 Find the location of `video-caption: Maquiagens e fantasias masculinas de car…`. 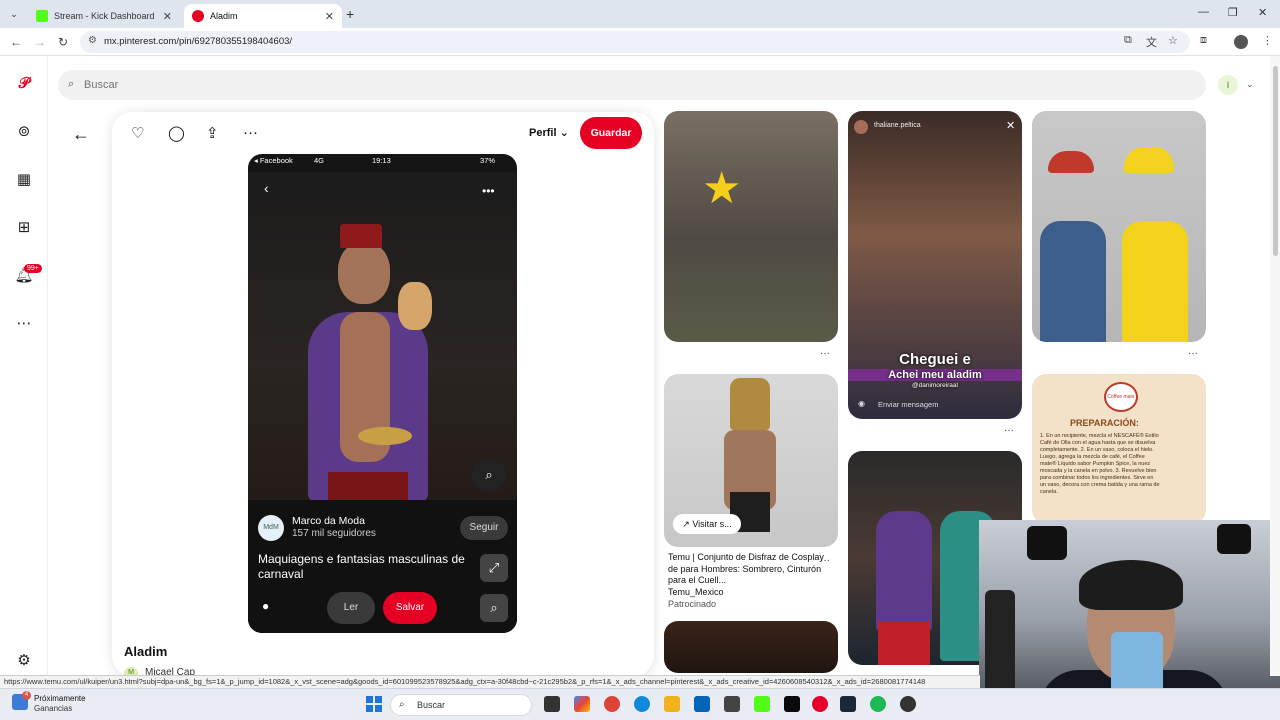

video-caption: Maquiagens e fantasias masculinas de car… is located at coordinates (361, 566).